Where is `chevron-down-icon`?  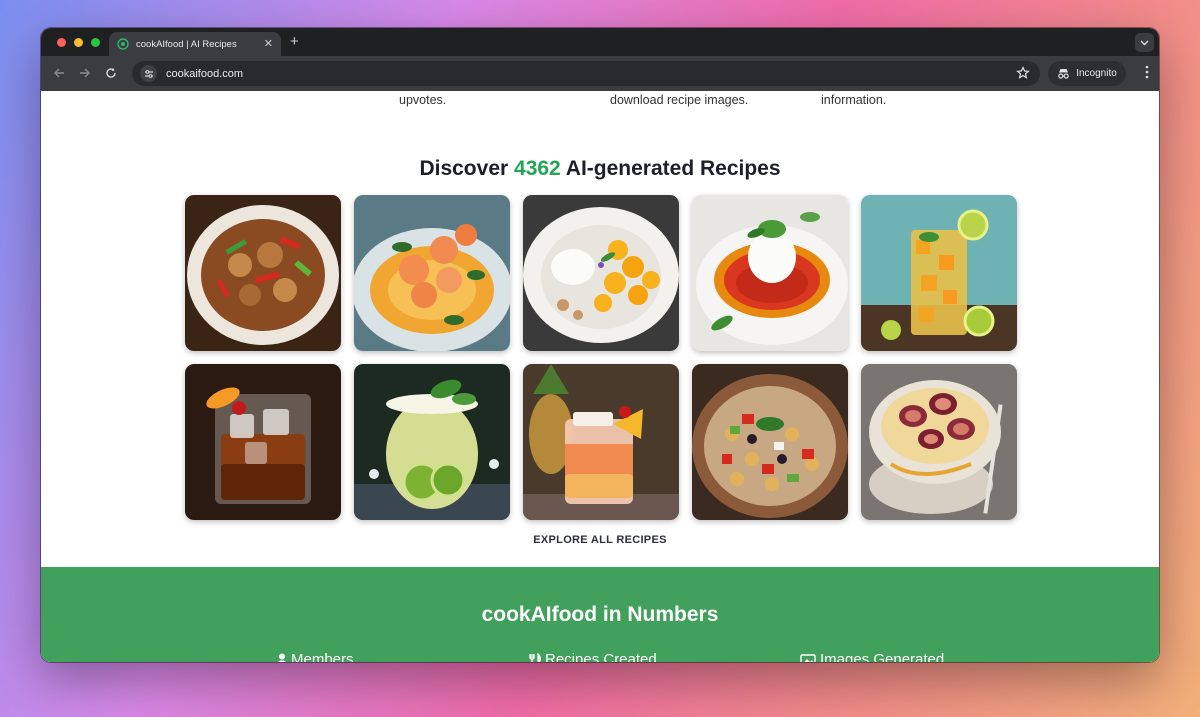 chevron-down-icon is located at coordinates (1144, 42).